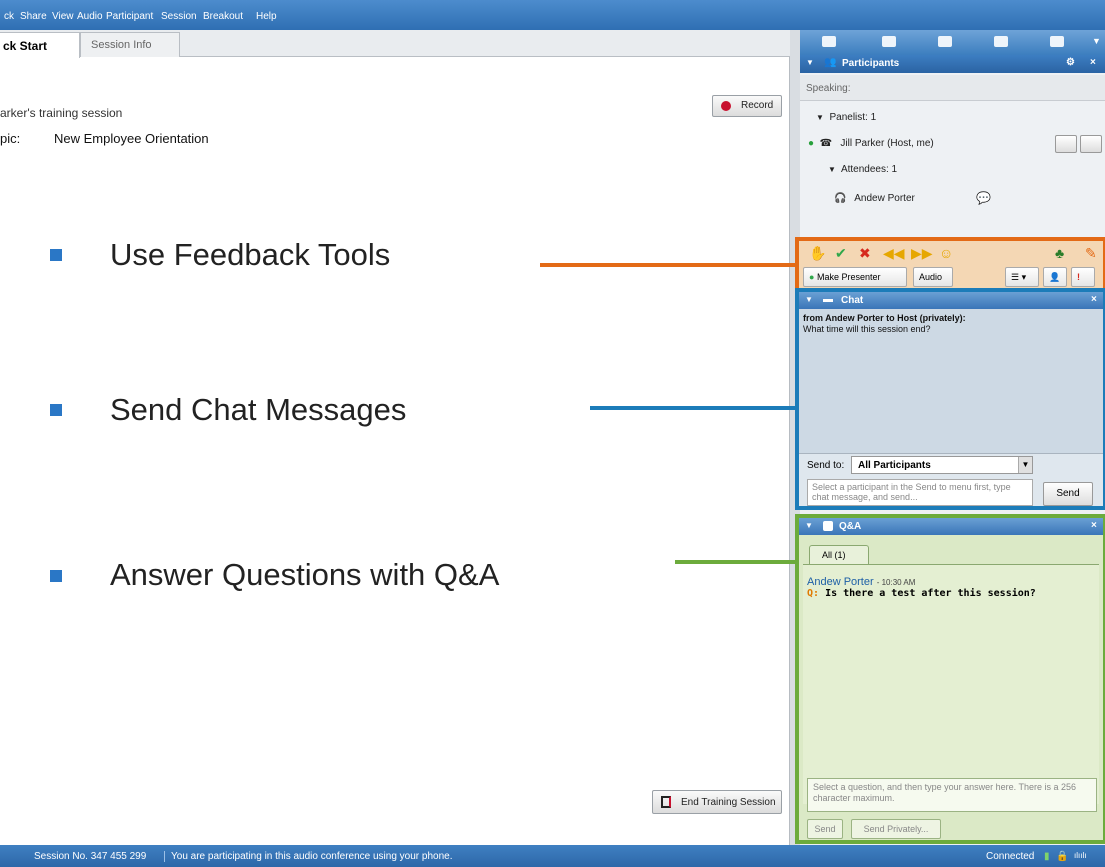  What do you see at coordinates (855, 277) in the screenshot?
I see `make-presenter-button: ● Make Presenter` at bounding box center [855, 277].